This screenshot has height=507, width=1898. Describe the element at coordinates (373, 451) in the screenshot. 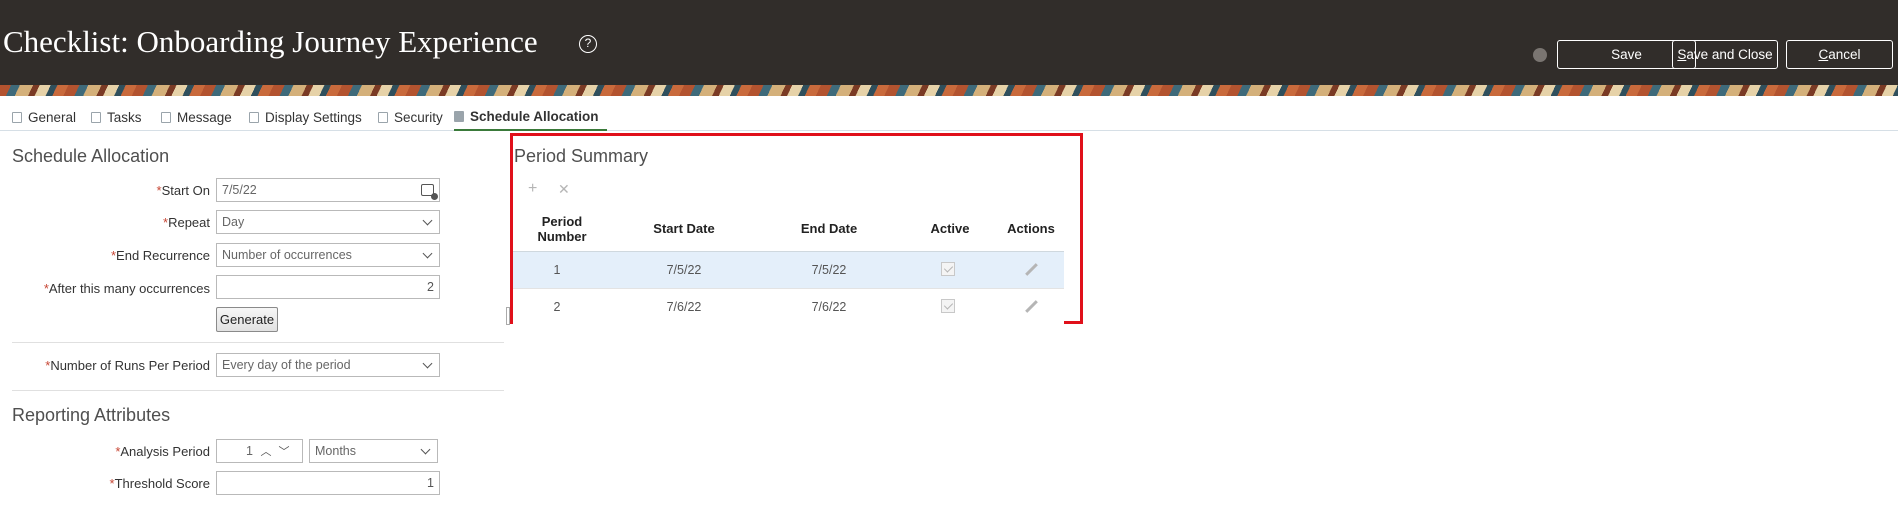

I see `analysis-unit-select: Months` at that location.